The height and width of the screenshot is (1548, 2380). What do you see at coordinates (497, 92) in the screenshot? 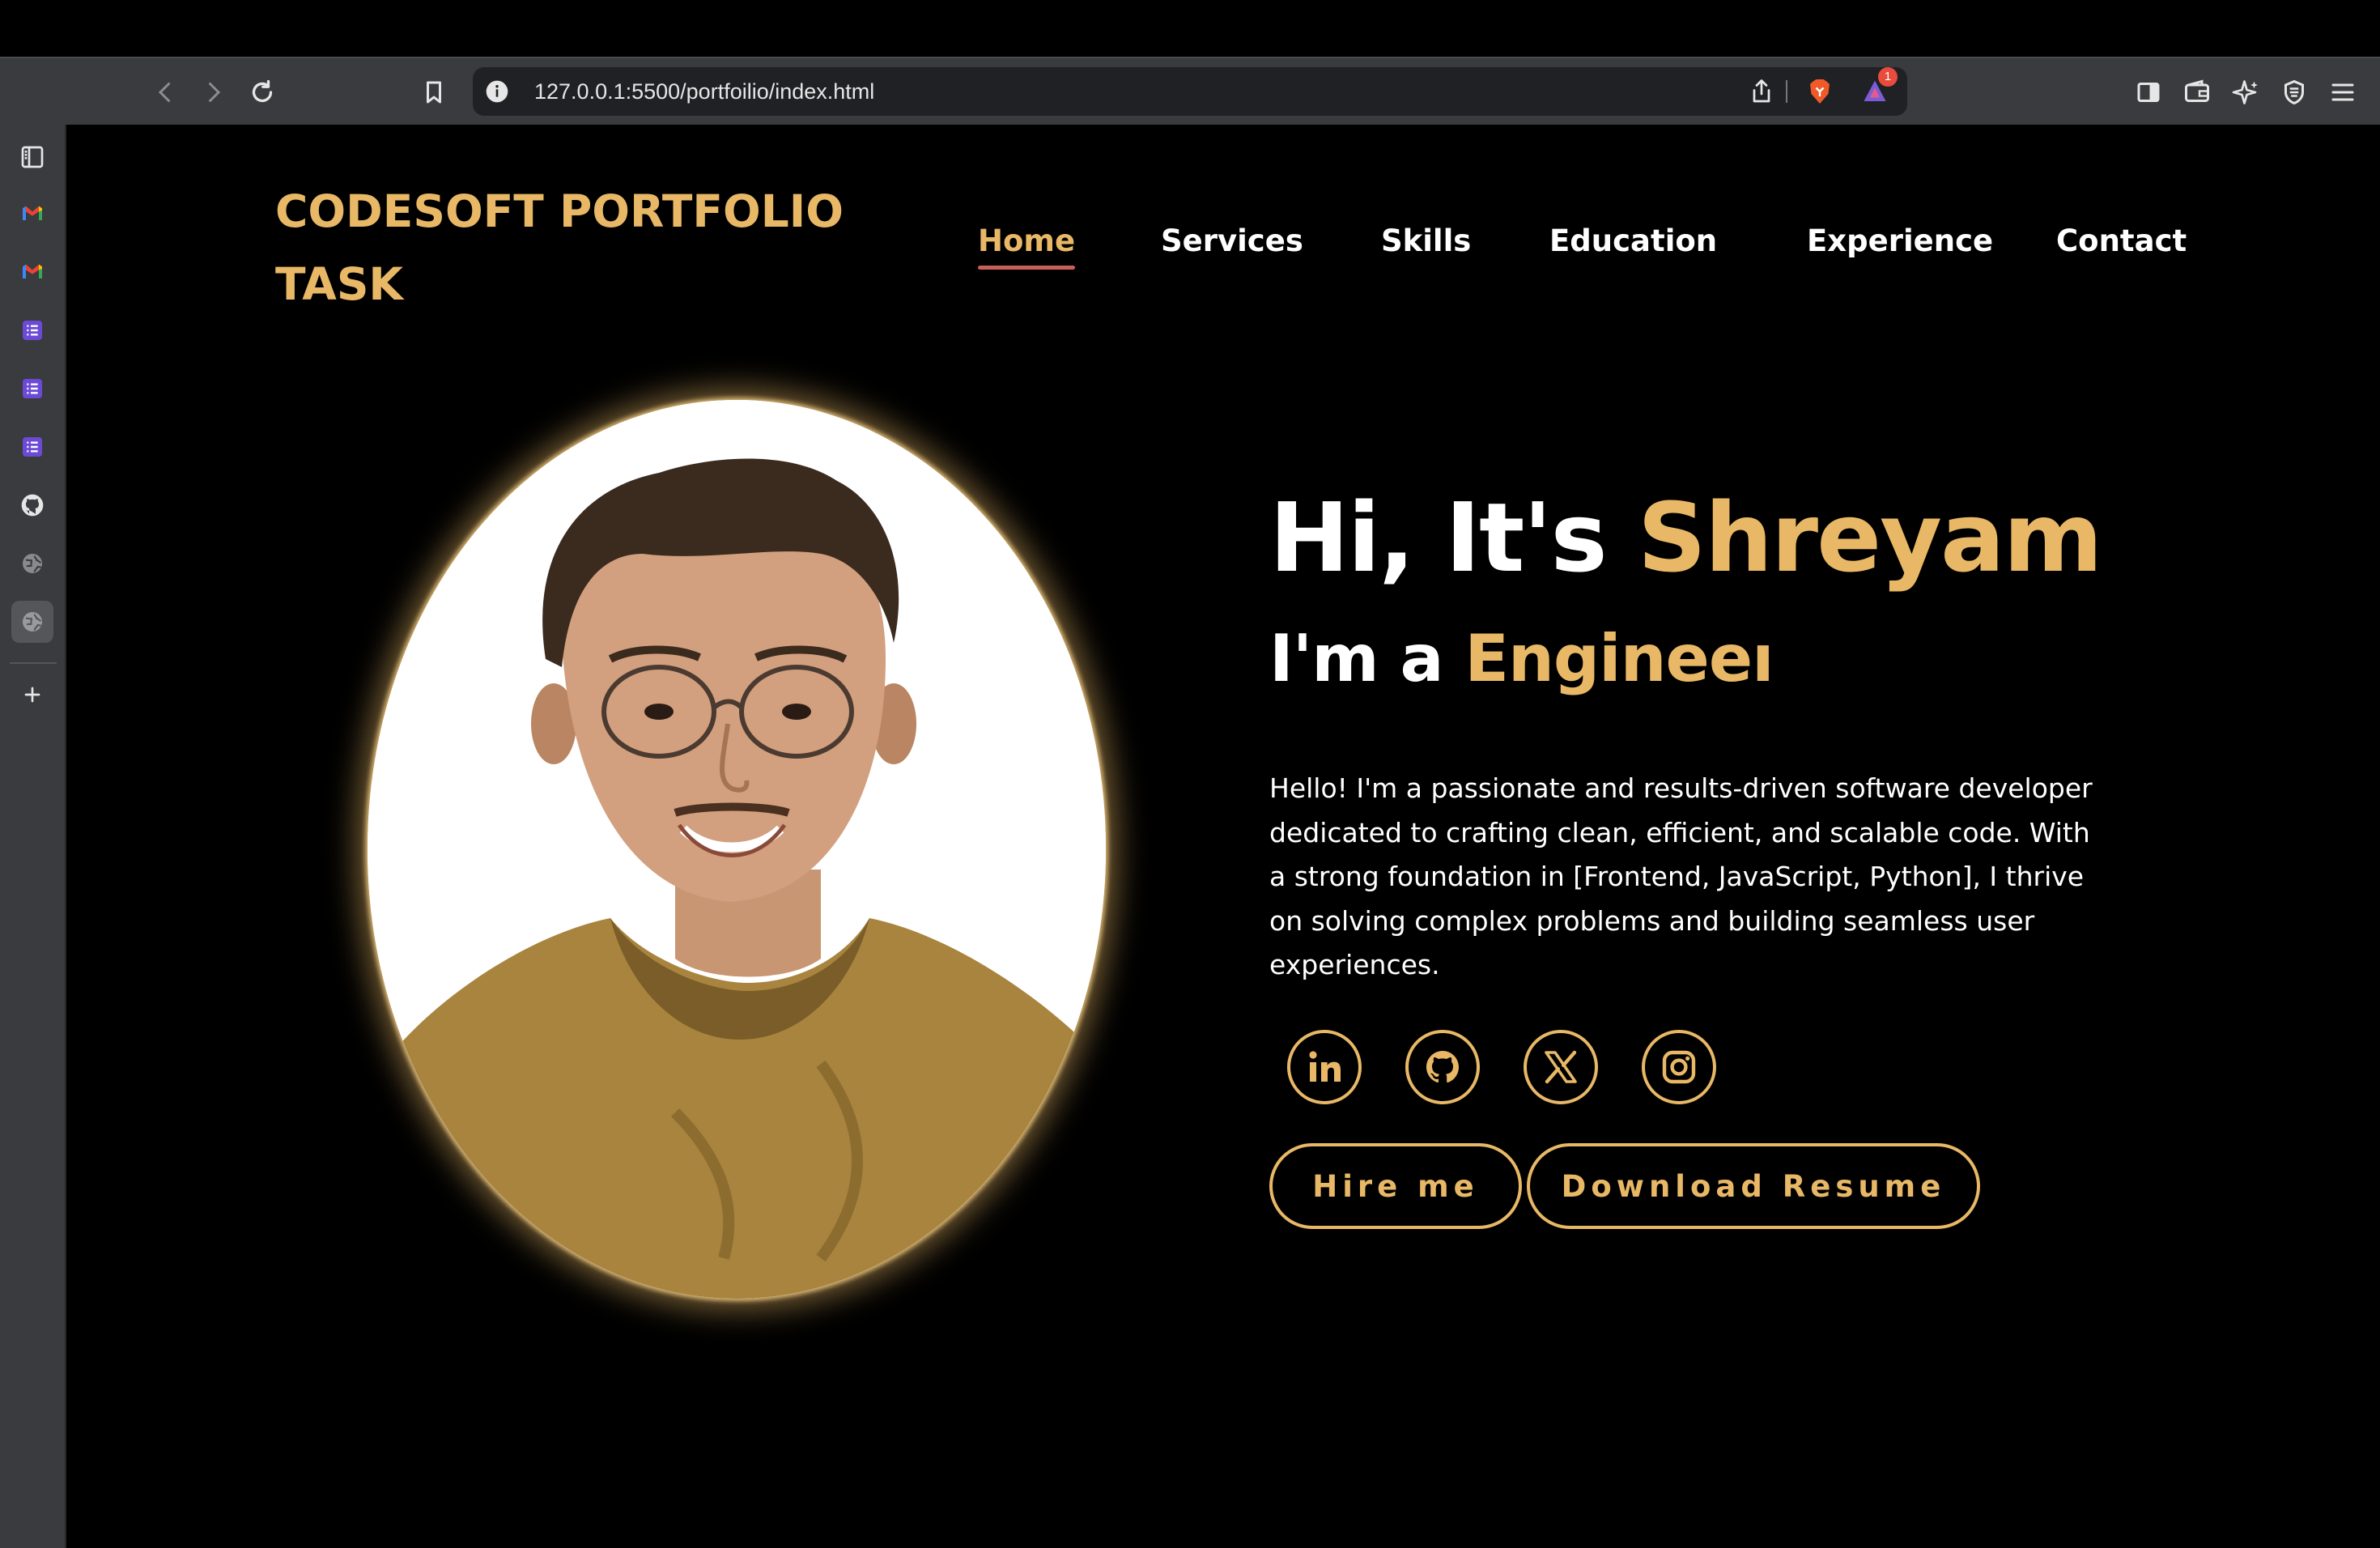
I see `site-info-icon` at bounding box center [497, 92].